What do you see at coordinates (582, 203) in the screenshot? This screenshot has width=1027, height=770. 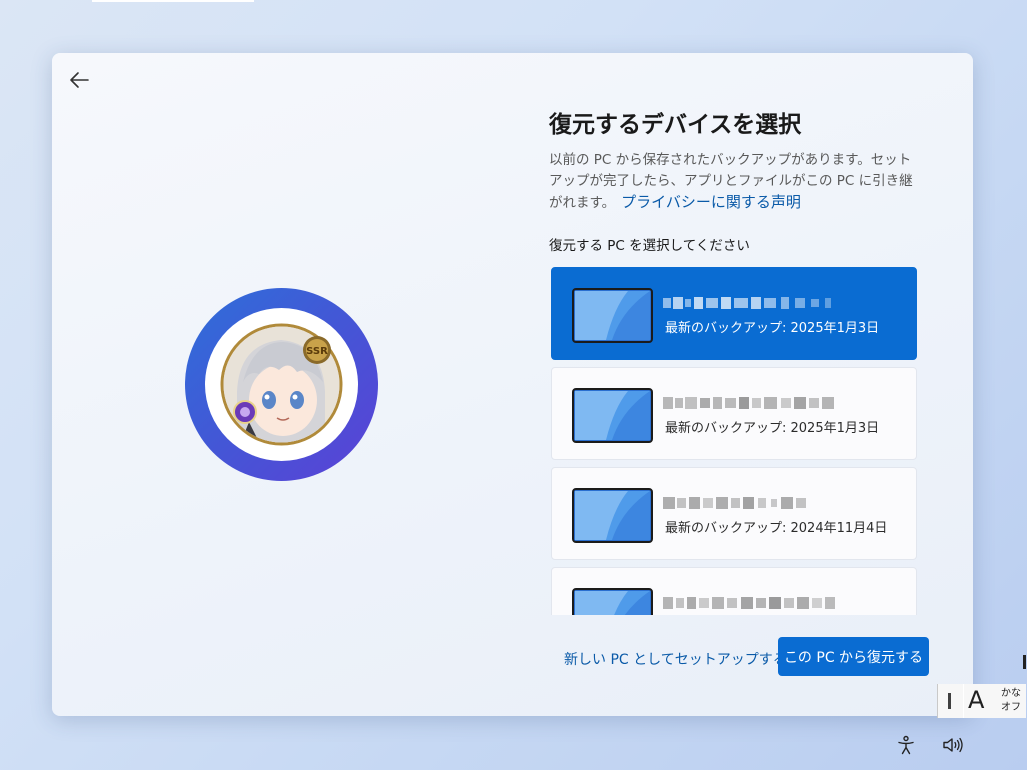 I see `description-line-tail: がれます。` at bounding box center [582, 203].